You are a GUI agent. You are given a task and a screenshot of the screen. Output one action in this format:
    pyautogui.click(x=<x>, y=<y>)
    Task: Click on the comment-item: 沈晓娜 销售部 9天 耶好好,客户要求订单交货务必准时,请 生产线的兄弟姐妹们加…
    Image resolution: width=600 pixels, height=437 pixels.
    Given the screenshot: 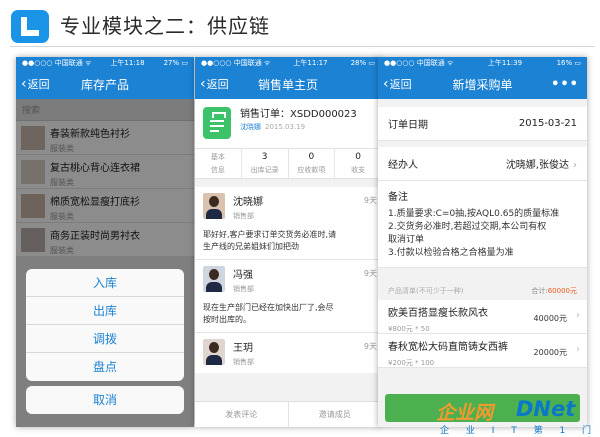 What is the action you would take?
    pyautogui.click(x=288, y=223)
    